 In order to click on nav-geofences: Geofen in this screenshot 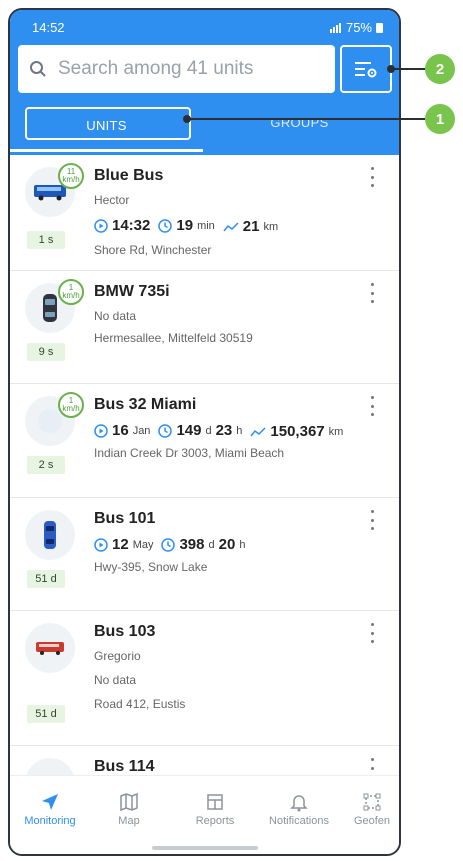, I will do `click(370, 808)`.